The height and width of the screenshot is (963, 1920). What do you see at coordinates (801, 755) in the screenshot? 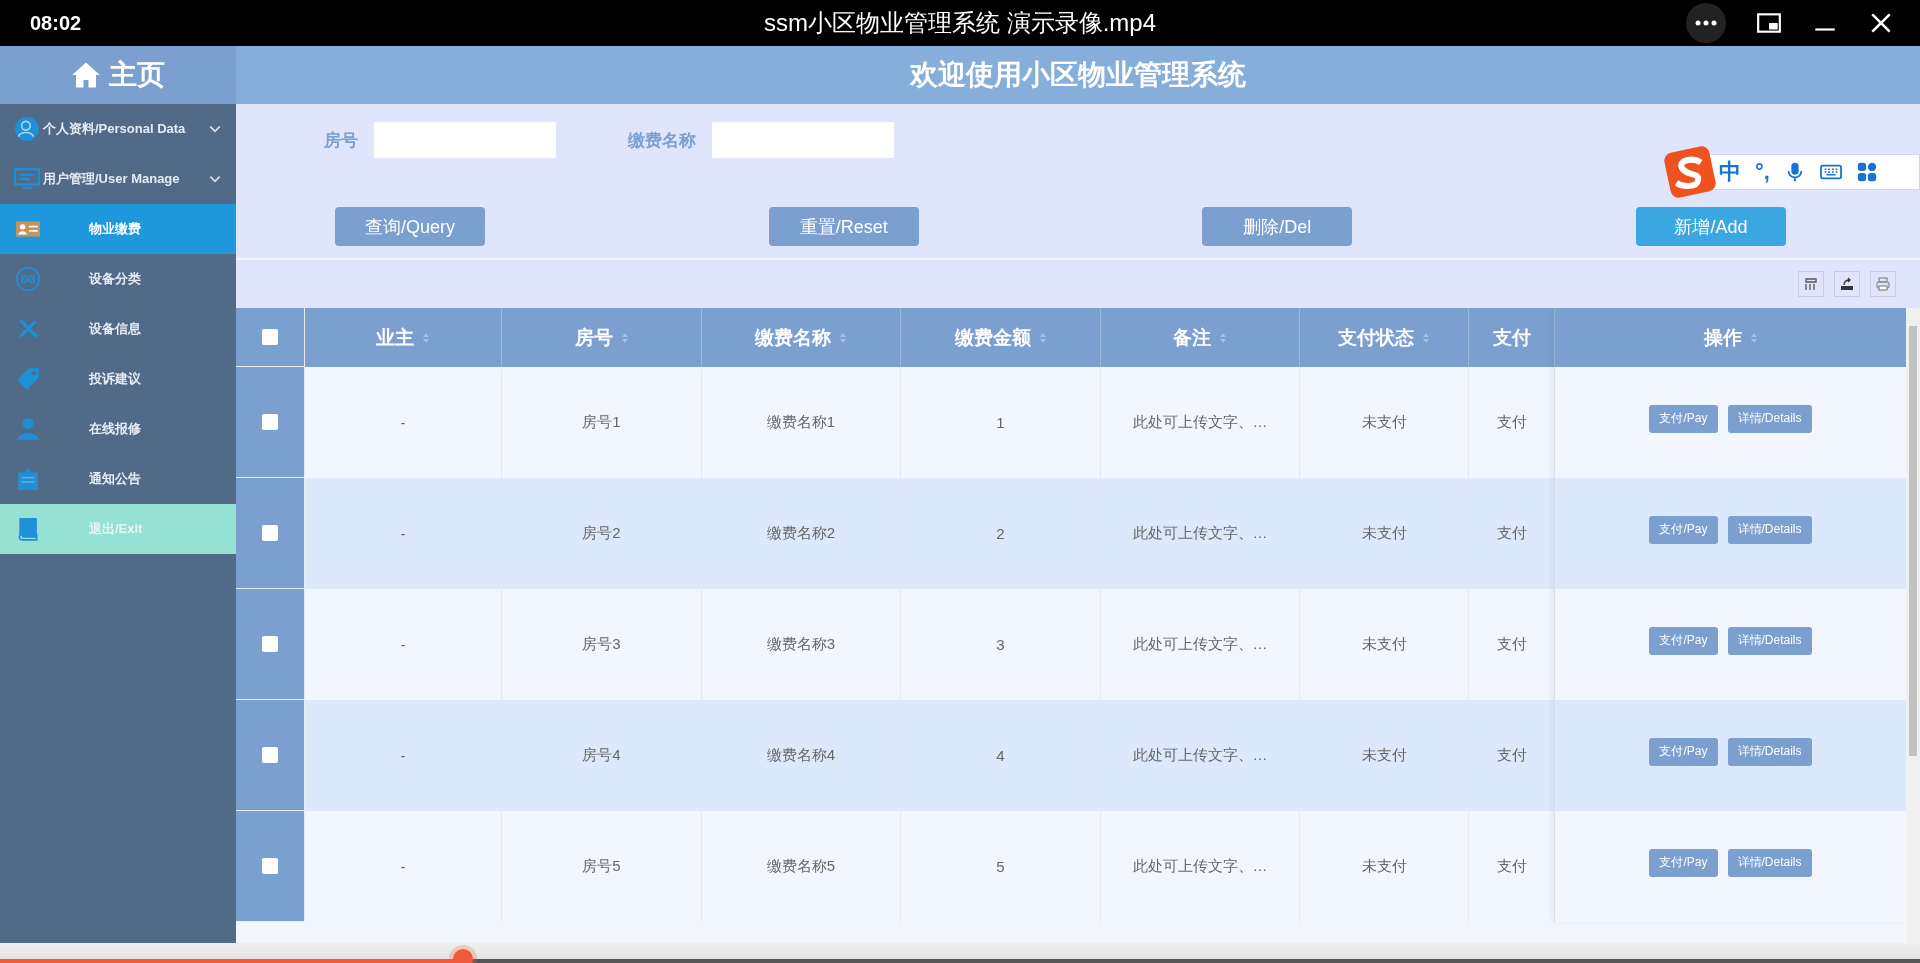
I see `table-cell: 缴费名称4` at bounding box center [801, 755].